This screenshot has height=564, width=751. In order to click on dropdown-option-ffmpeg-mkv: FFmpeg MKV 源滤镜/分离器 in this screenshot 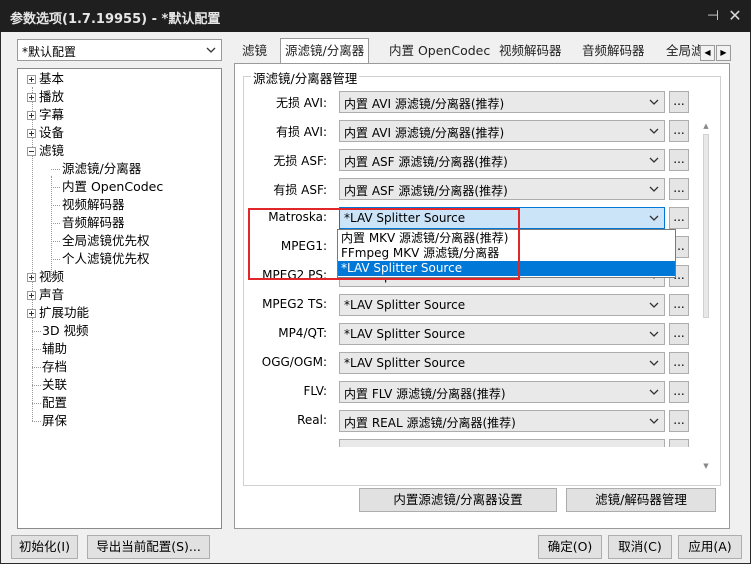, I will do `click(506, 253)`.